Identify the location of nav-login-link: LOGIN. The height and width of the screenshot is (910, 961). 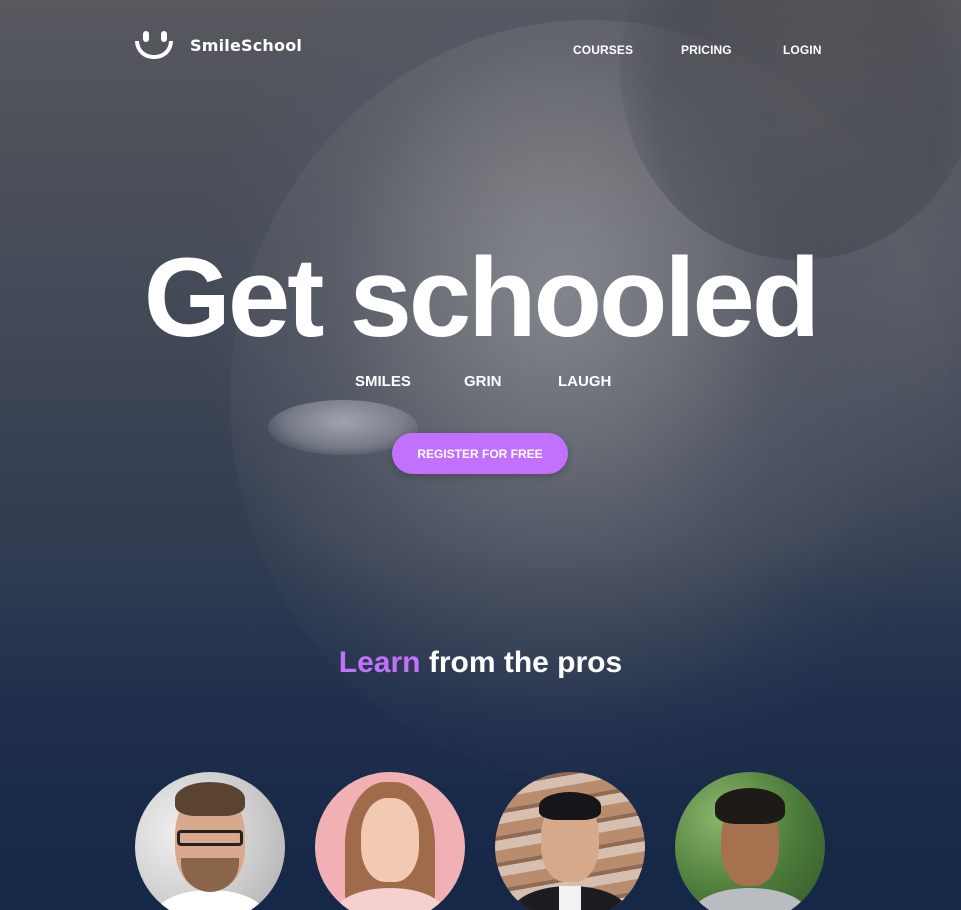
(802, 50).